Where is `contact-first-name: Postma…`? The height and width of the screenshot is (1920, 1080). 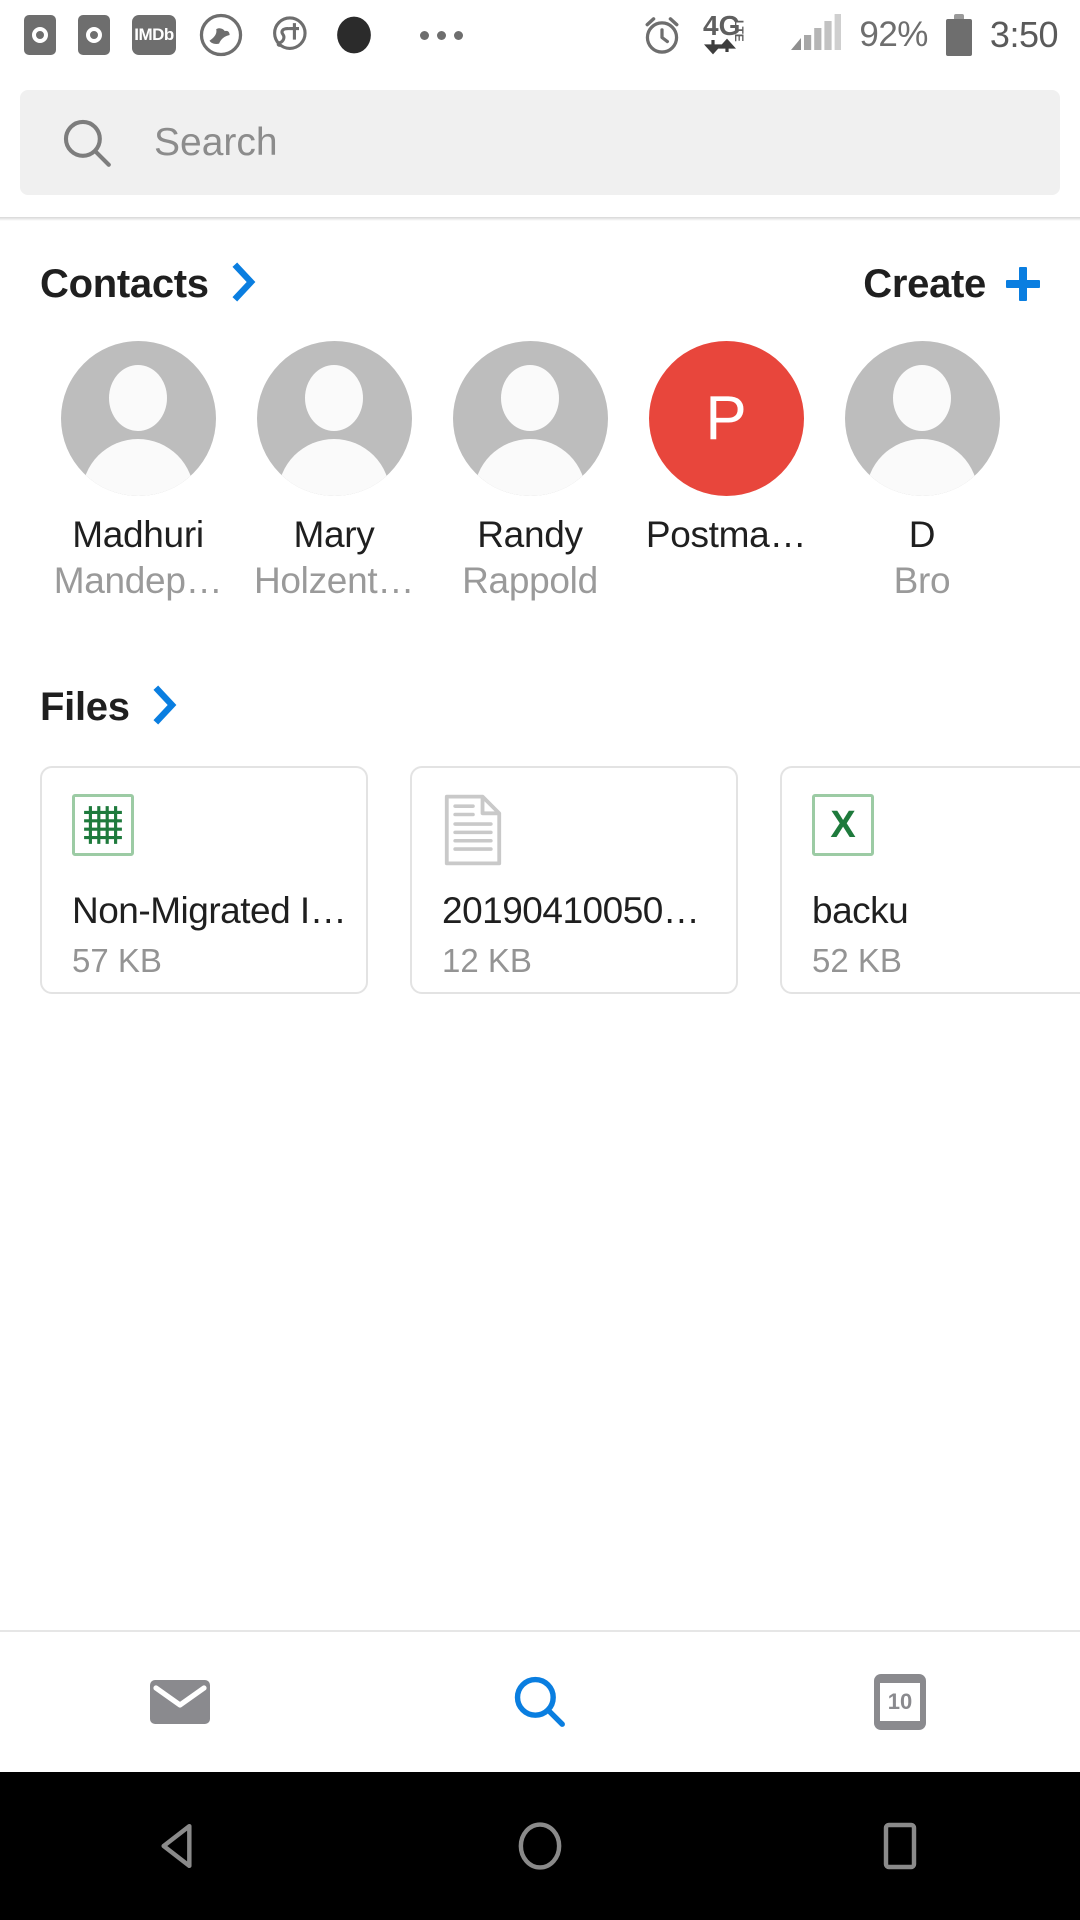
contact-first-name: Postma… is located at coordinates (726, 534).